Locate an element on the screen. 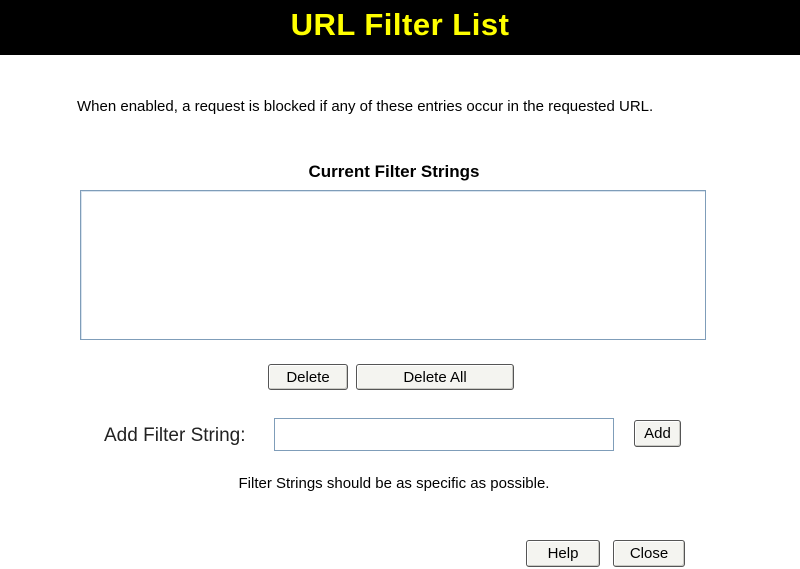  delete-all-button: Delete All is located at coordinates (435, 377).